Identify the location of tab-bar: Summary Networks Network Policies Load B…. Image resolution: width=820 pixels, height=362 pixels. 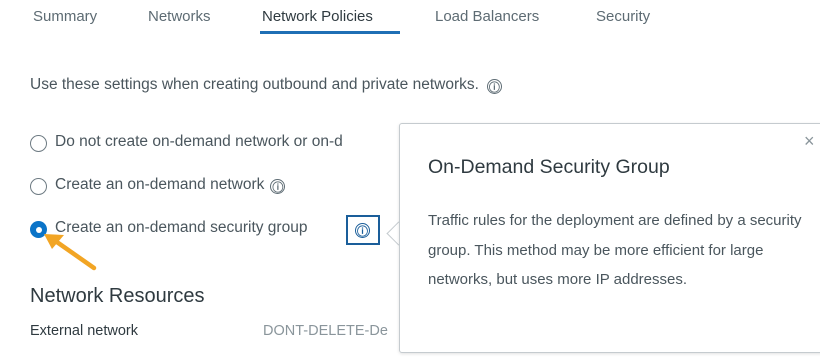
(410, 19).